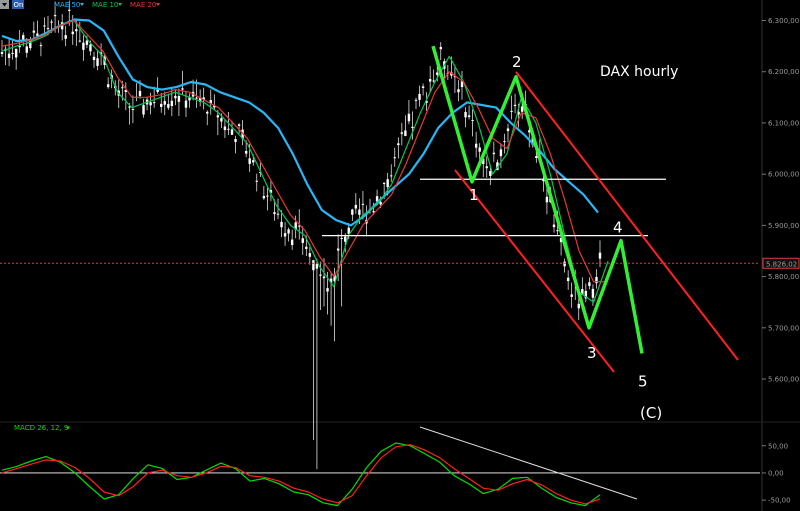 Image resolution: width=800 pixels, height=511 pixels. Describe the element at coordinates (41, 428) in the screenshot. I see `macd-title: MACD 26, 12, 9` at that location.